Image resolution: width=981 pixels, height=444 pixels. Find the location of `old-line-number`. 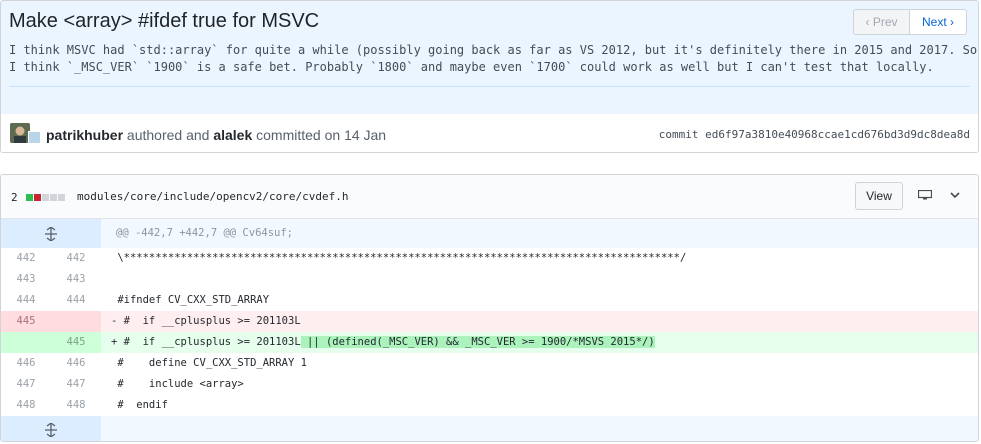

old-line-number is located at coordinates (26, 342).